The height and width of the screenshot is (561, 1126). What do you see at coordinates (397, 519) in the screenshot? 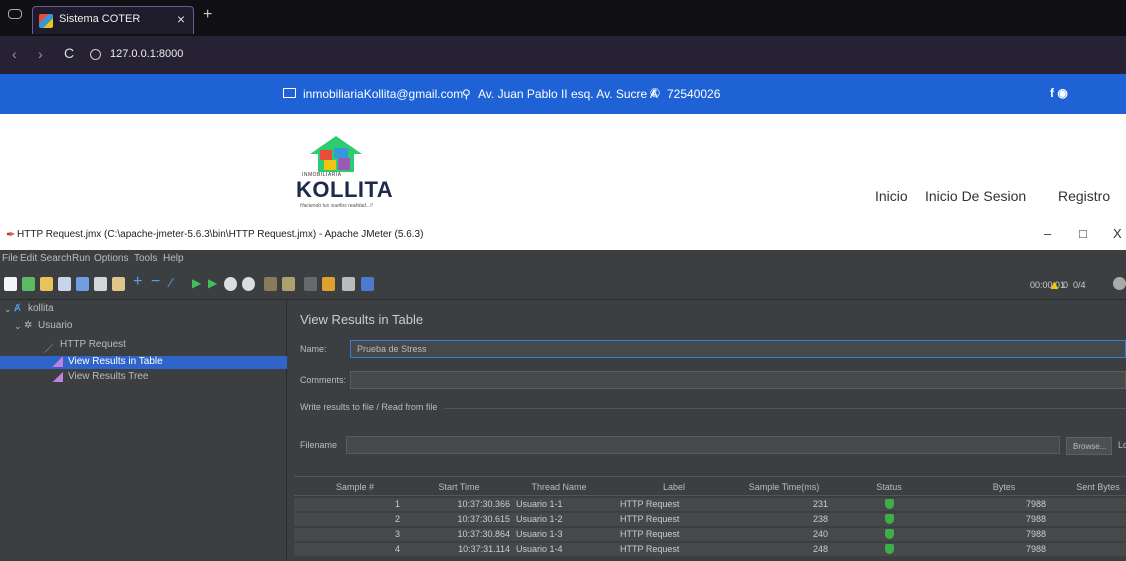
I see `cell-sample: 2` at bounding box center [397, 519].